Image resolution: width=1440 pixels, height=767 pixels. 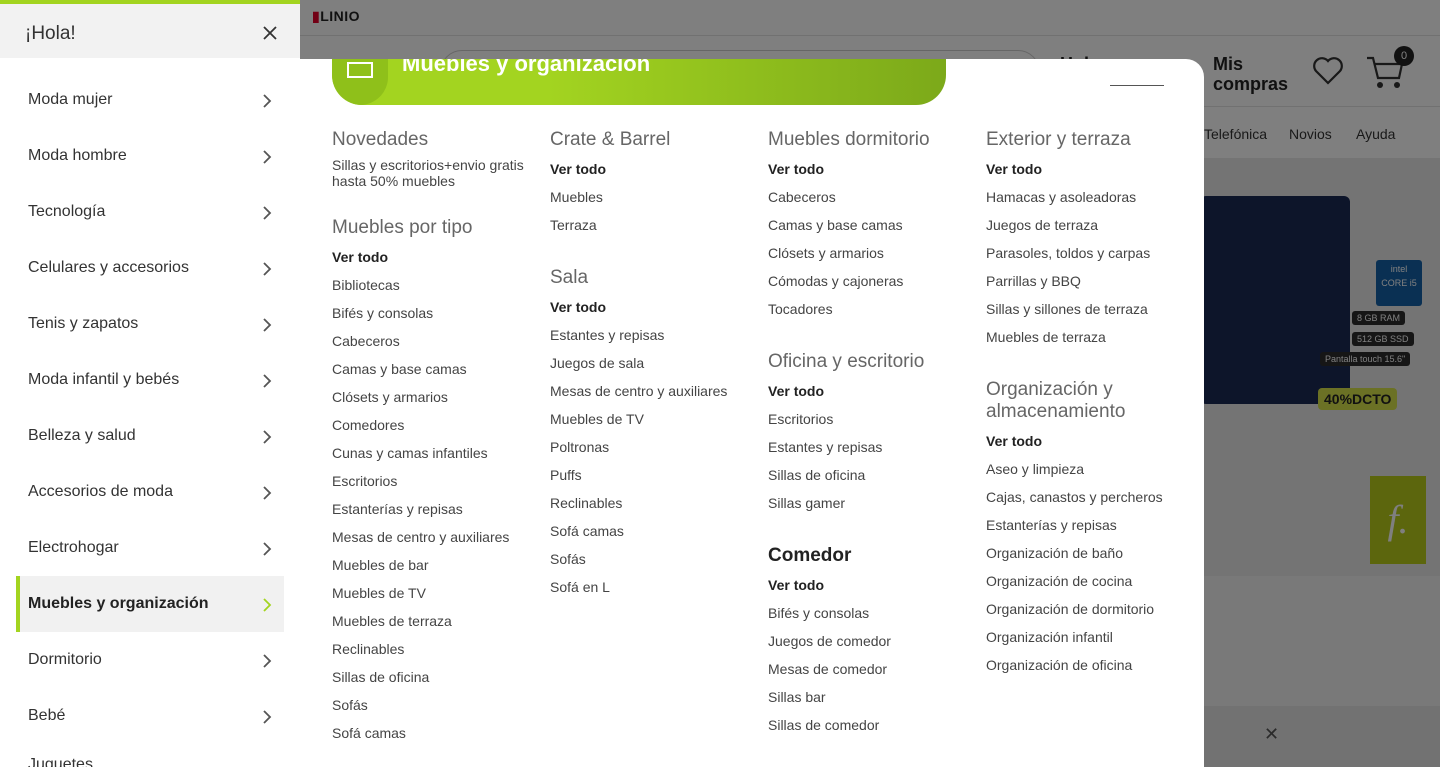 What do you see at coordinates (150, 100) in the screenshot?
I see `drawer-item-moda-mujer: Moda mujer` at bounding box center [150, 100].